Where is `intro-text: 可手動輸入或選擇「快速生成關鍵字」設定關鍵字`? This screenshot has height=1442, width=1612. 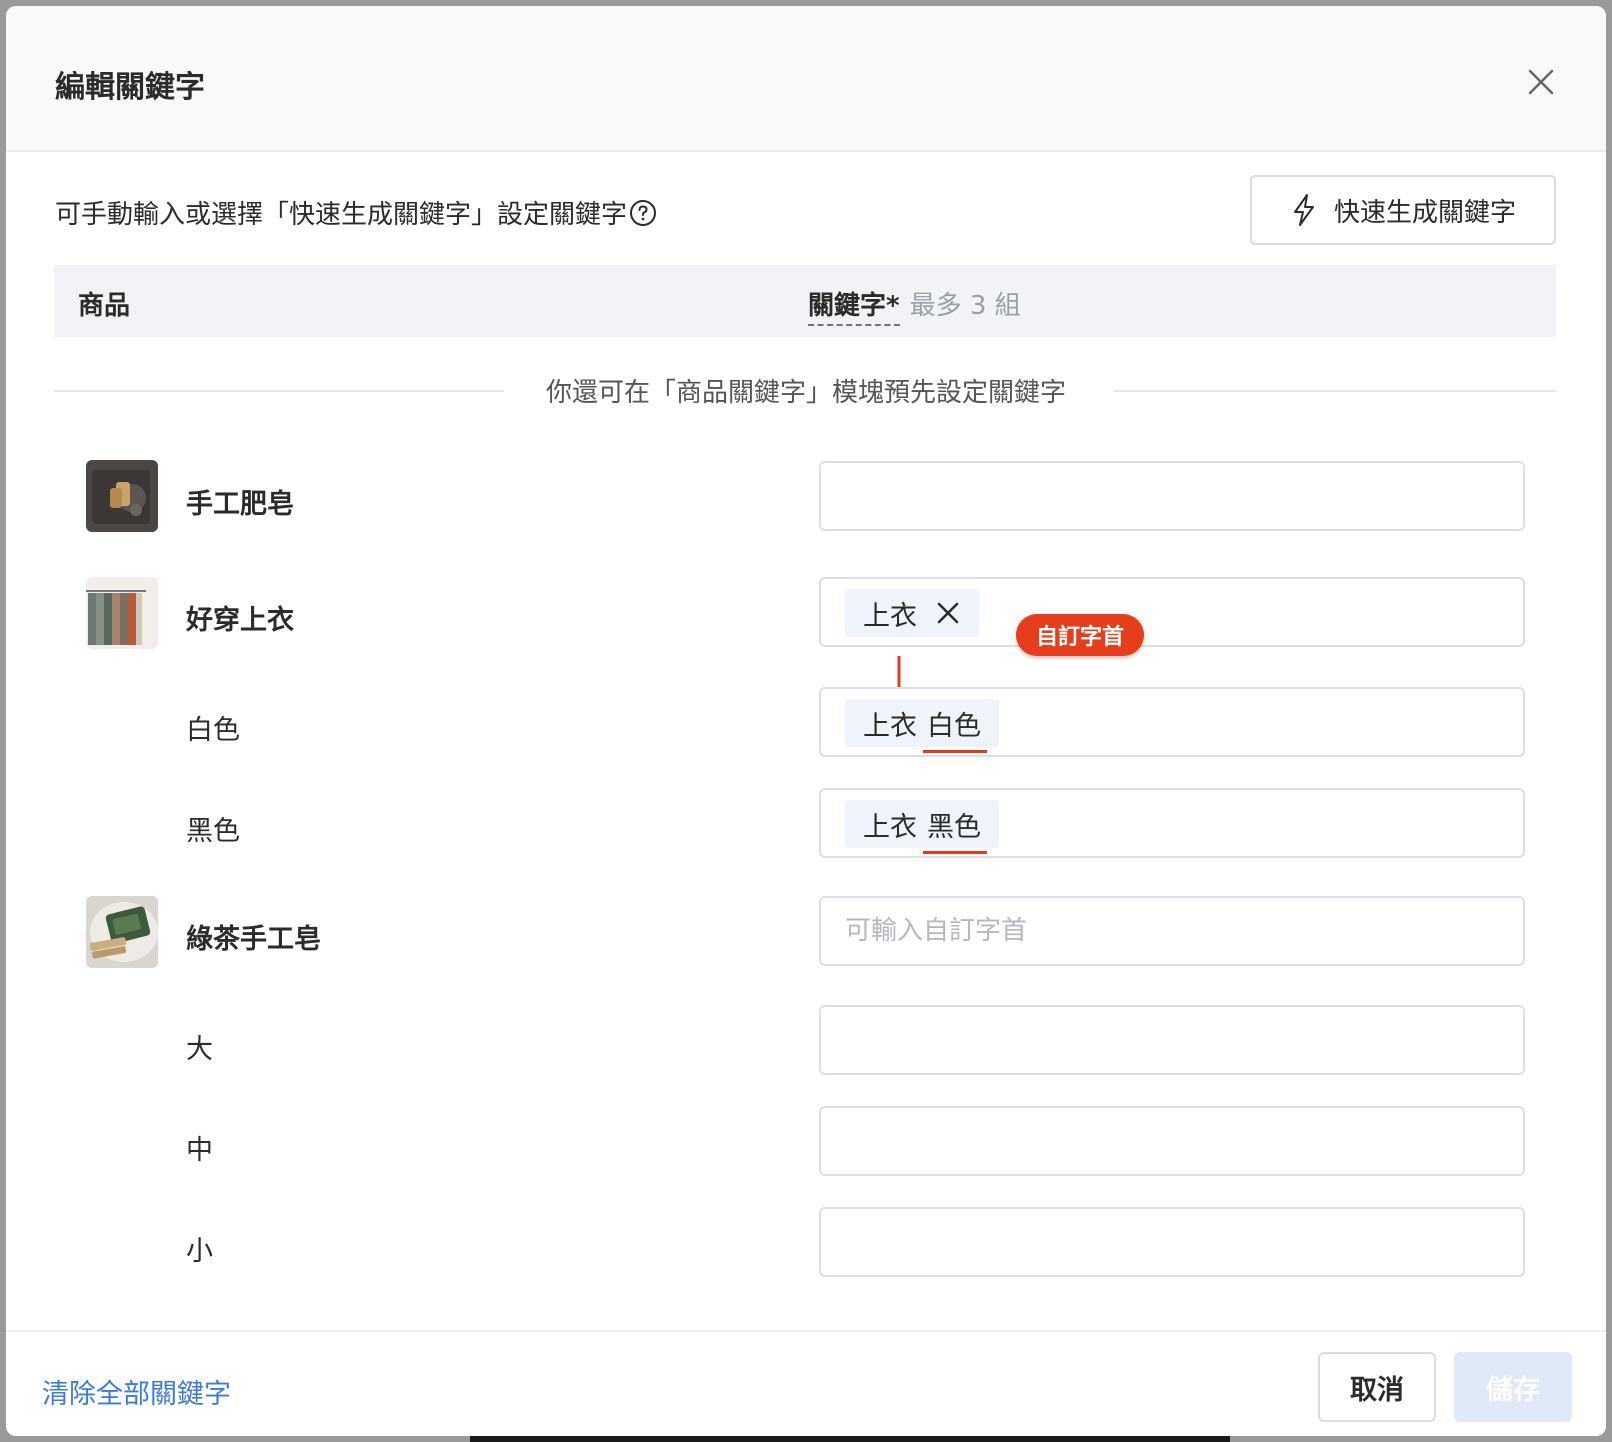 intro-text: 可手動輸入或選擇「快速生成關鍵字」設定關鍵字 is located at coordinates (341, 215).